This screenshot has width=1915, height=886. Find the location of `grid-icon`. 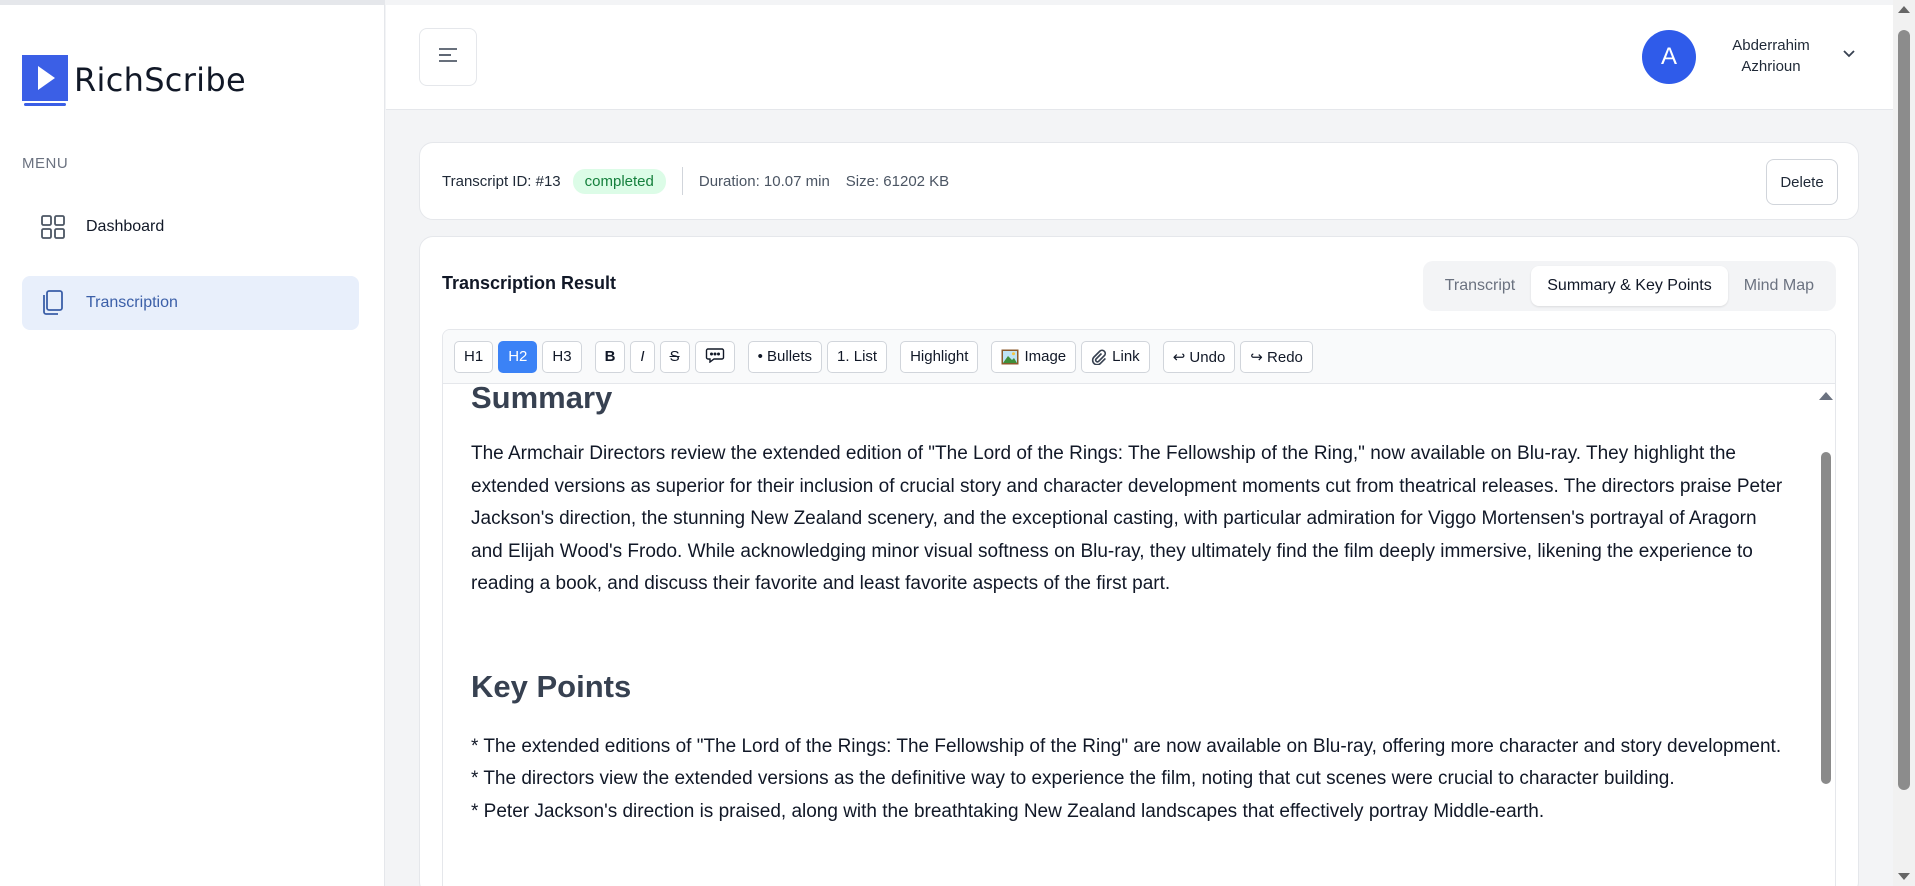

grid-icon is located at coordinates (53, 227).